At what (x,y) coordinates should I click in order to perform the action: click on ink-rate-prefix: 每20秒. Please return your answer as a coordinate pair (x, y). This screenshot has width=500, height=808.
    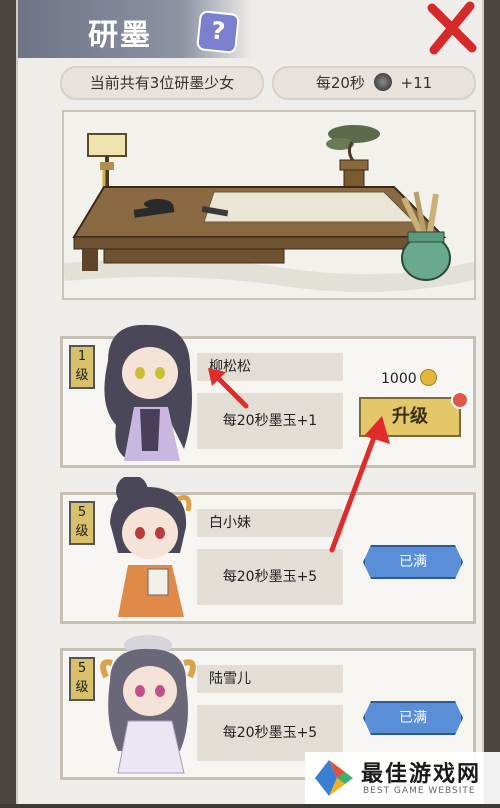
    Looking at the image, I should click on (340, 83).